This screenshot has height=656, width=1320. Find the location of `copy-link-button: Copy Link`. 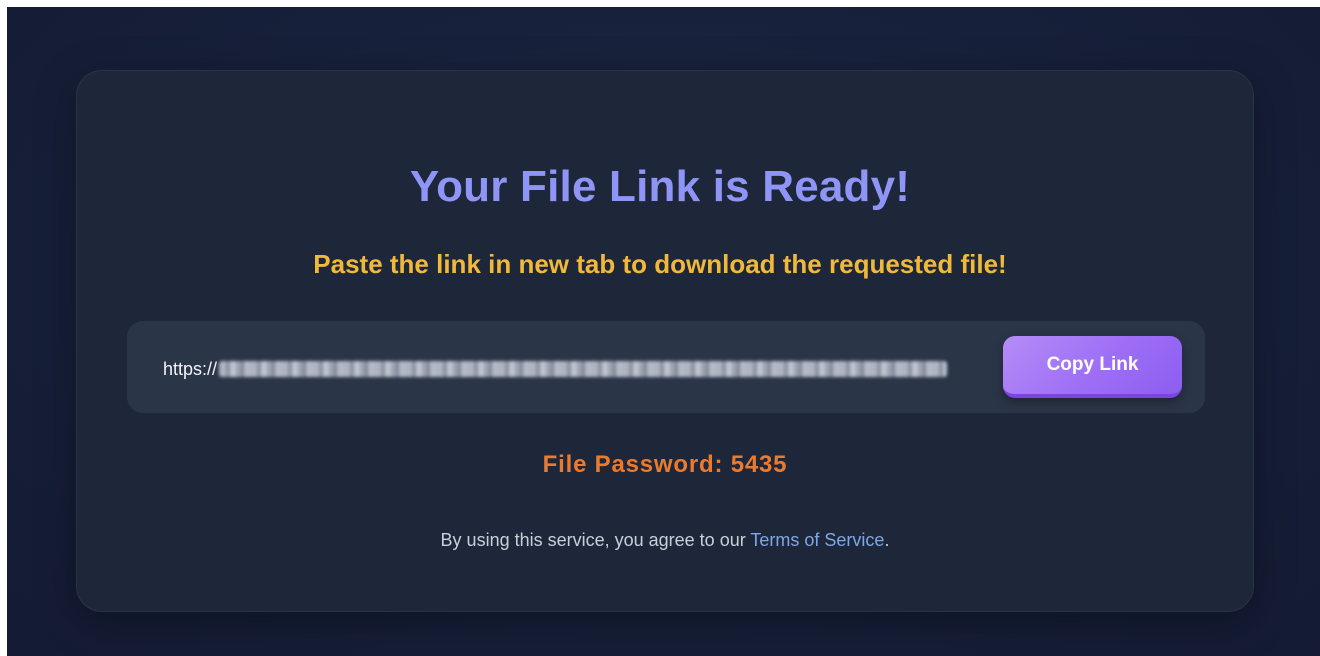

copy-link-button: Copy Link is located at coordinates (1092, 367).